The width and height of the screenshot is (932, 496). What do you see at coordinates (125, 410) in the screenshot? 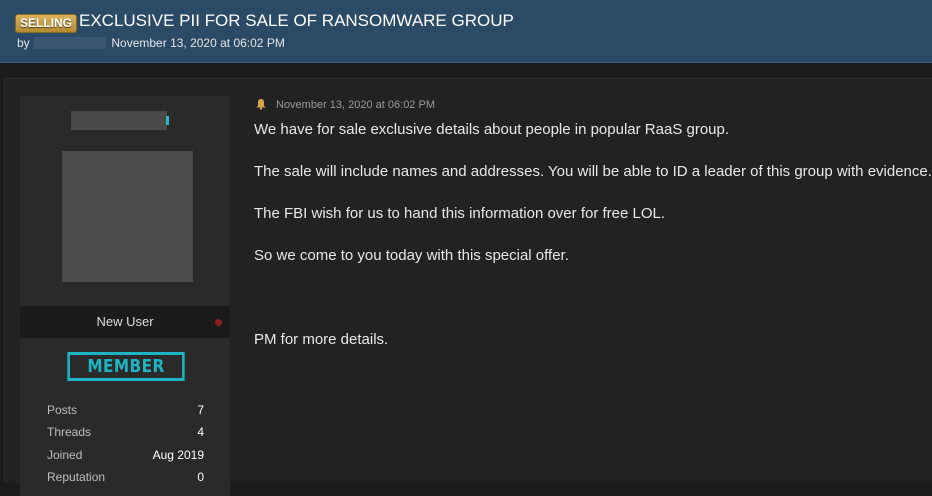
I see `stat-posts: Posts 7` at bounding box center [125, 410].